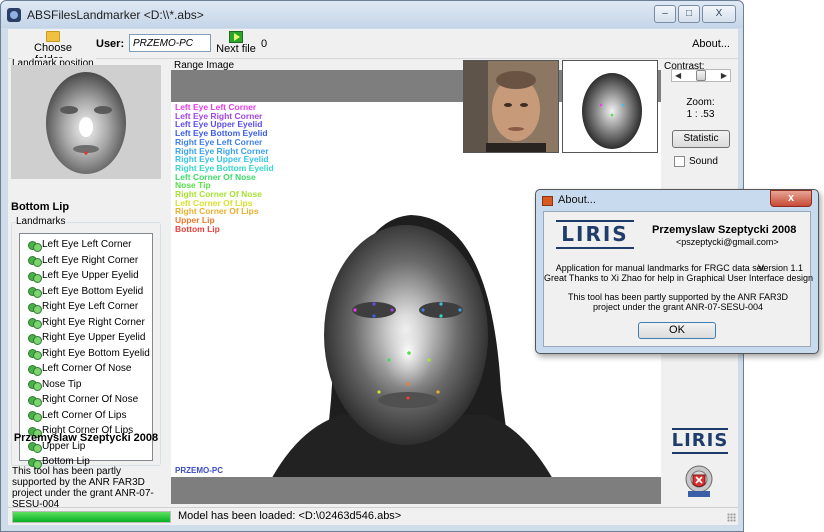  What do you see at coordinates (699, 481) in the screenshot?
I see `university-emblem-icon` at bounding box center [699, 481].